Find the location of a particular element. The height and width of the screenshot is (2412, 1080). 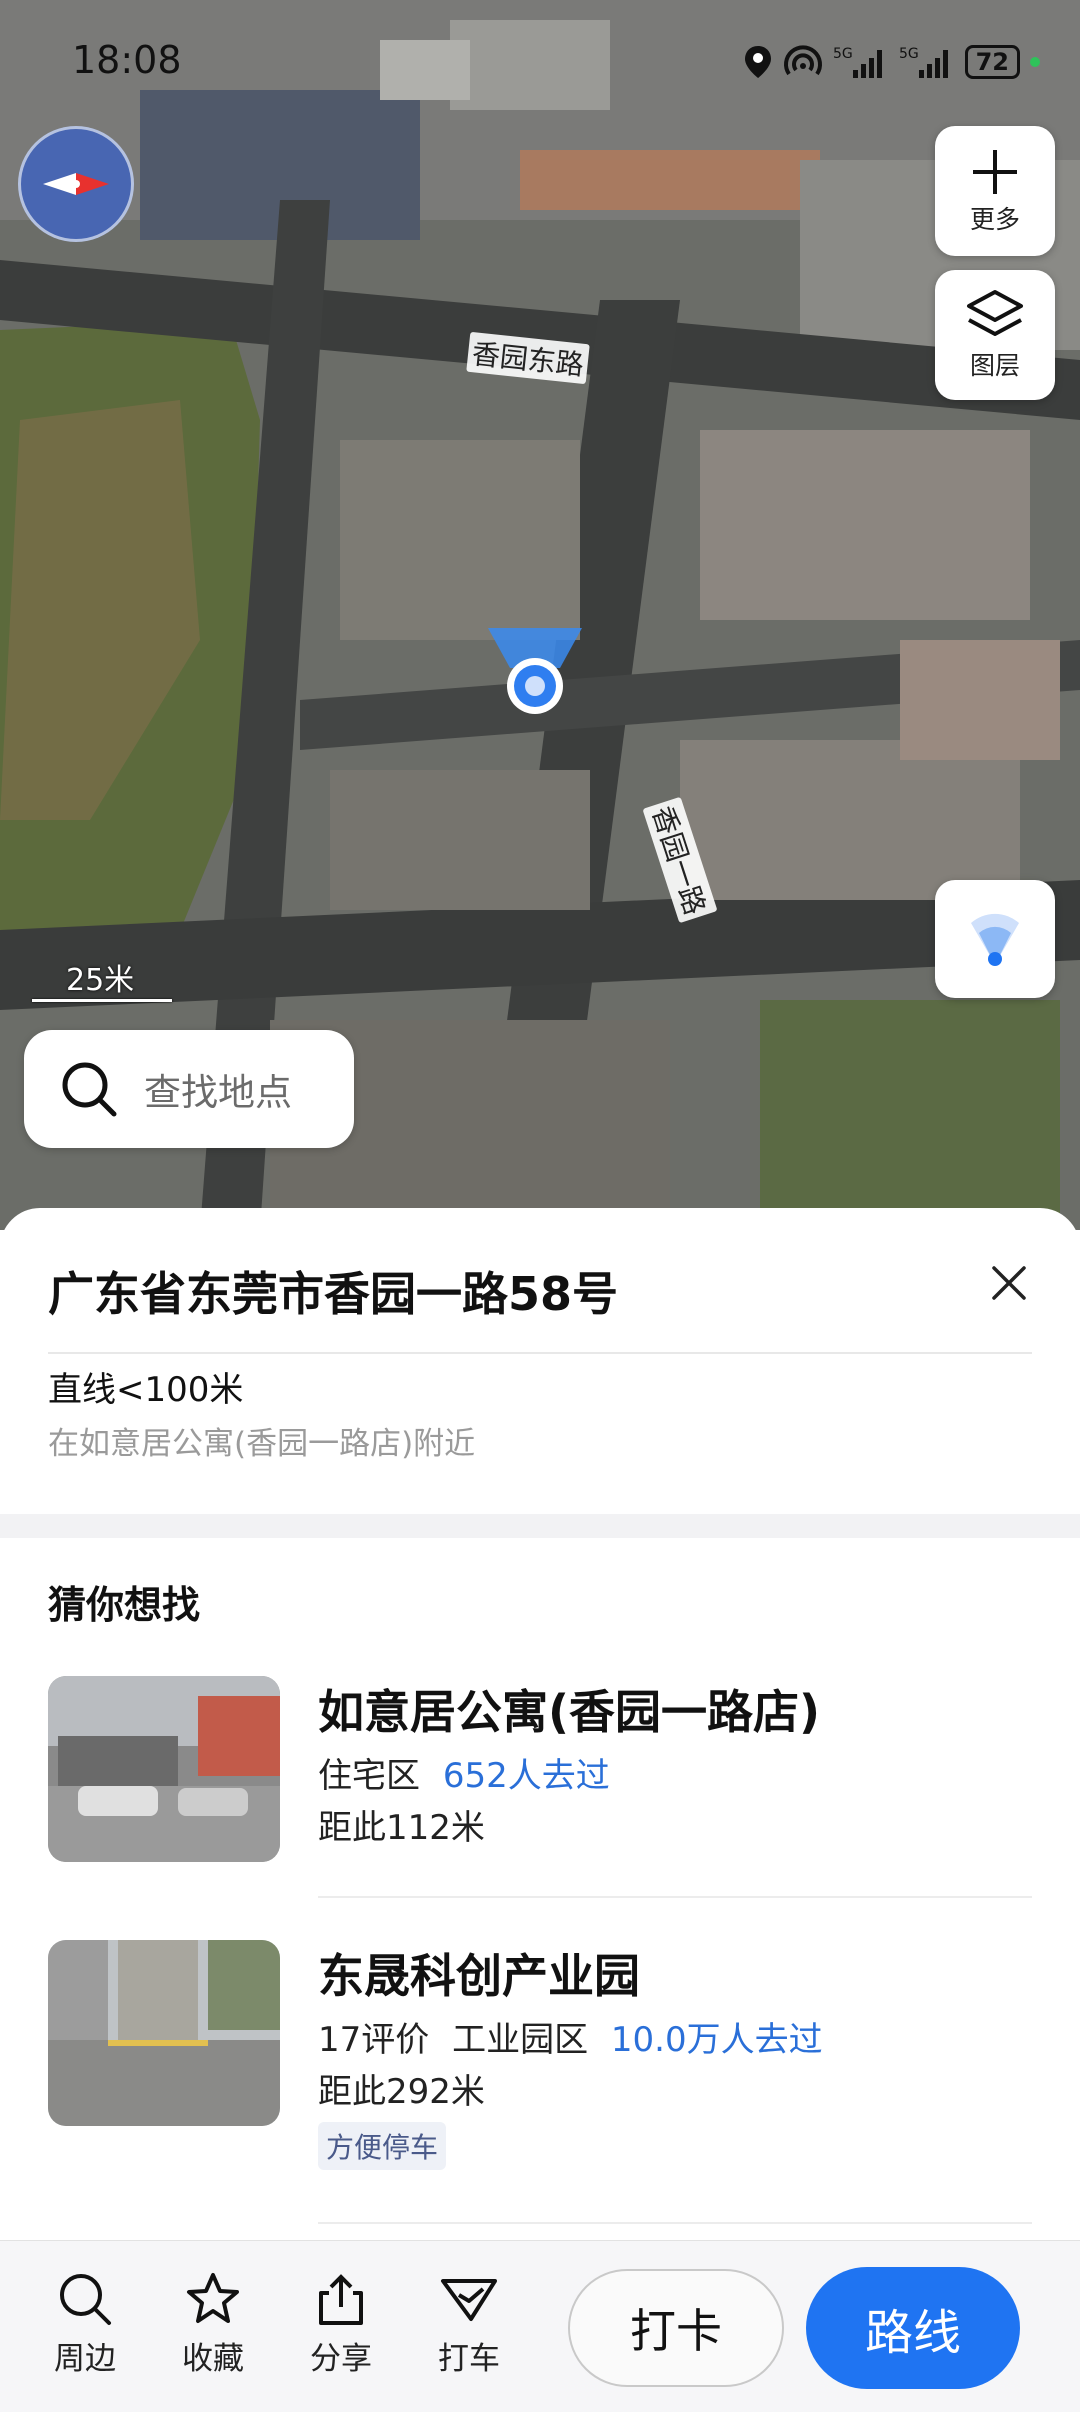

suggestions-heading: 猜你想找 is located at coordinates (124, 1605).